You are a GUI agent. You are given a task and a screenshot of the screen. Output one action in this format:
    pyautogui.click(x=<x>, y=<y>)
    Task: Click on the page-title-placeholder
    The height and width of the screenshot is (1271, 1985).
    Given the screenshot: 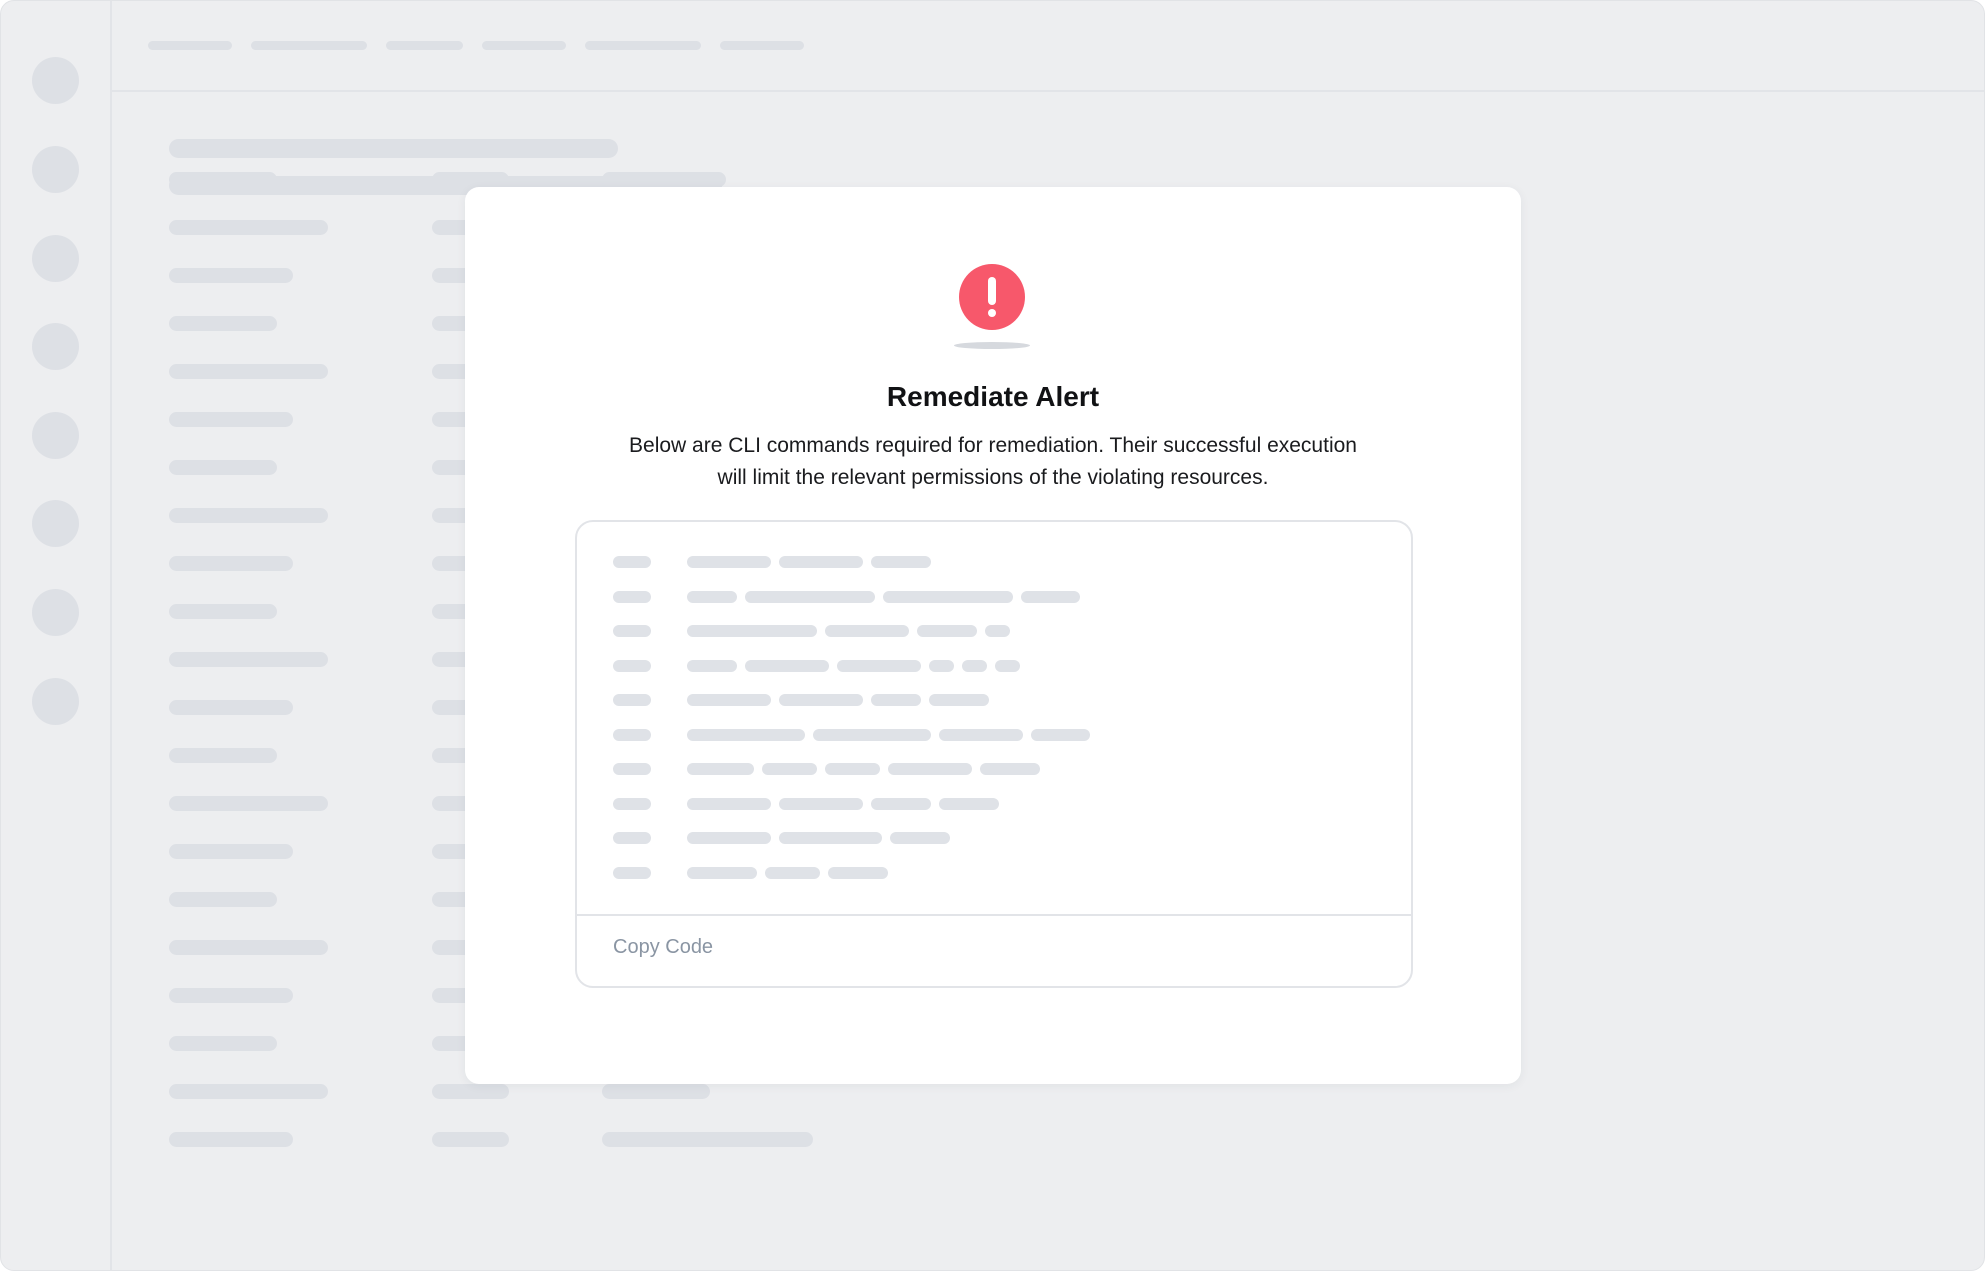 What is the action you would take?
    pyautogui.click(x=393, y=148)
    